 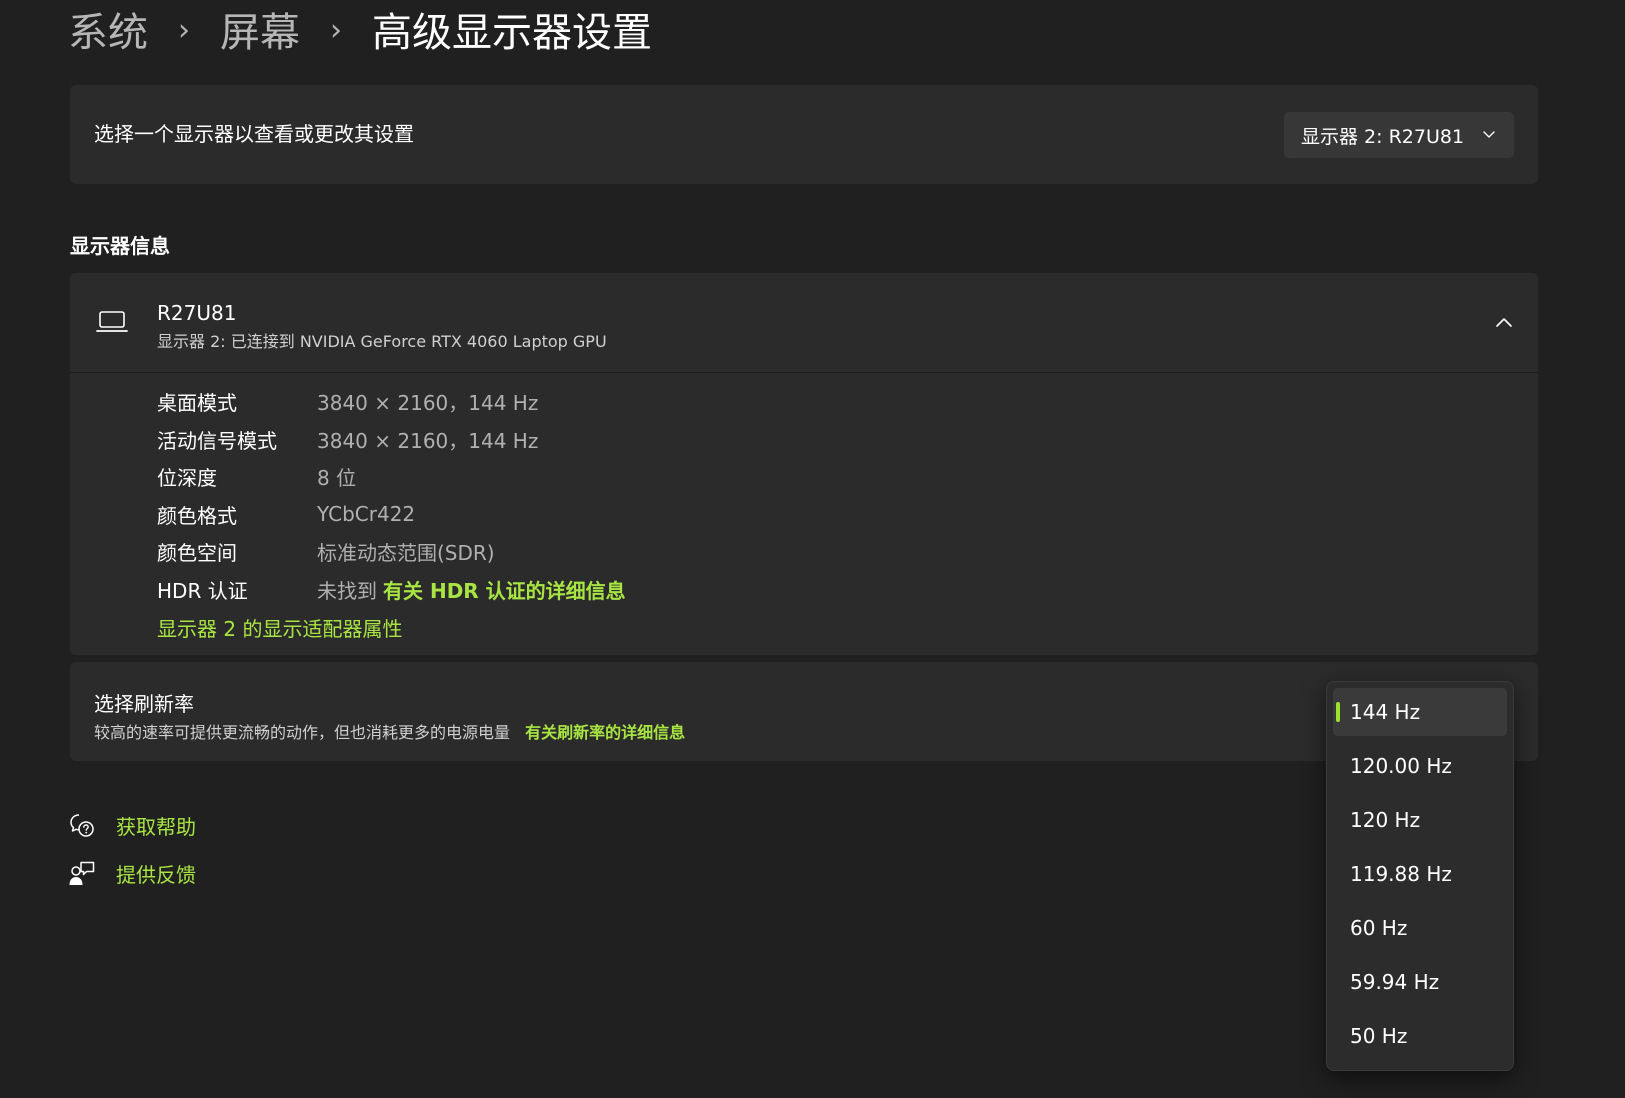 What do you see at coordinates (804, 134) in the screenshot?
I see `monitor-select-card: 选择一个显示器以查看或更改其设置 显示器 2: R27U81` at bounding box center [804, 134].